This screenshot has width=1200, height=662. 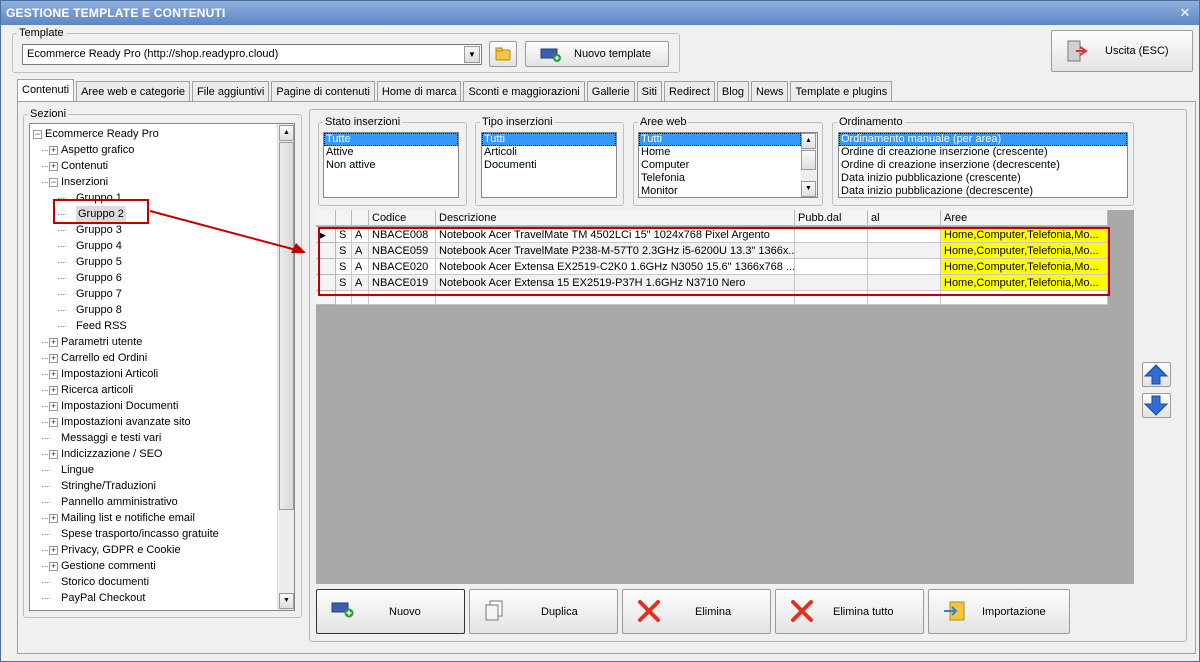 I want to click on aree-scrollbar: ▲ ▼, so click(x=809, y=165).